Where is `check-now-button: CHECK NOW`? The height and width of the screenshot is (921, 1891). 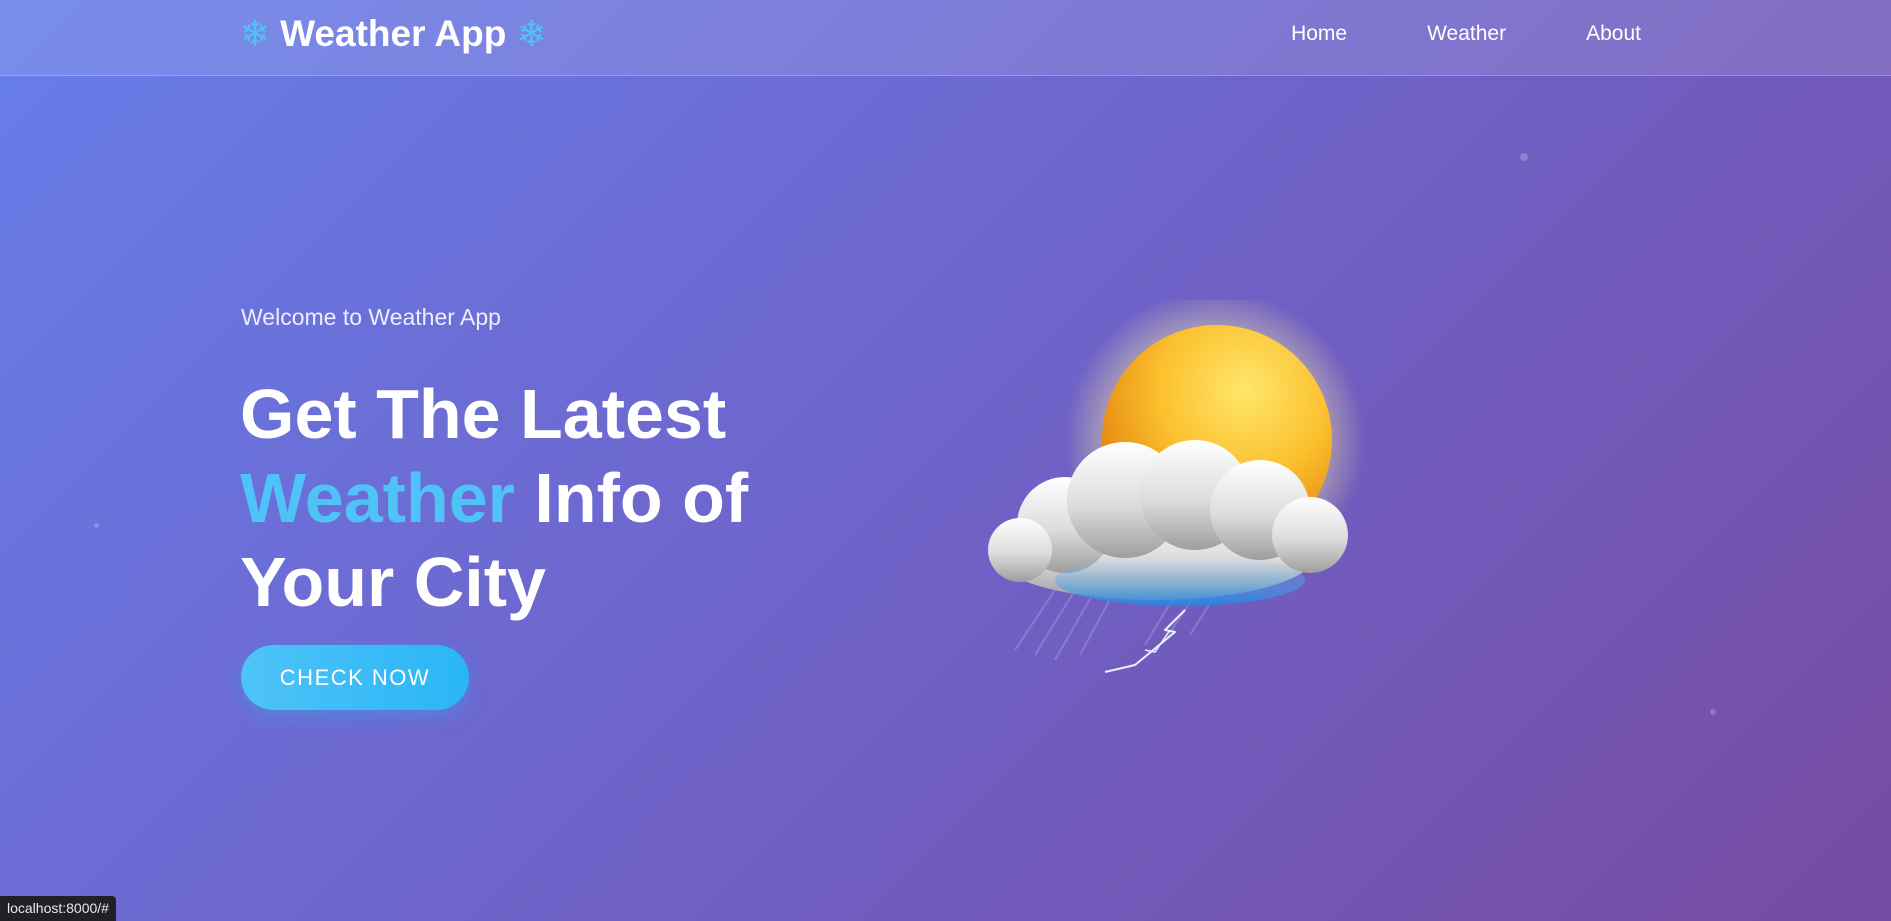 check-now-button: CHECK NOW is located at coordinates (355, 677).